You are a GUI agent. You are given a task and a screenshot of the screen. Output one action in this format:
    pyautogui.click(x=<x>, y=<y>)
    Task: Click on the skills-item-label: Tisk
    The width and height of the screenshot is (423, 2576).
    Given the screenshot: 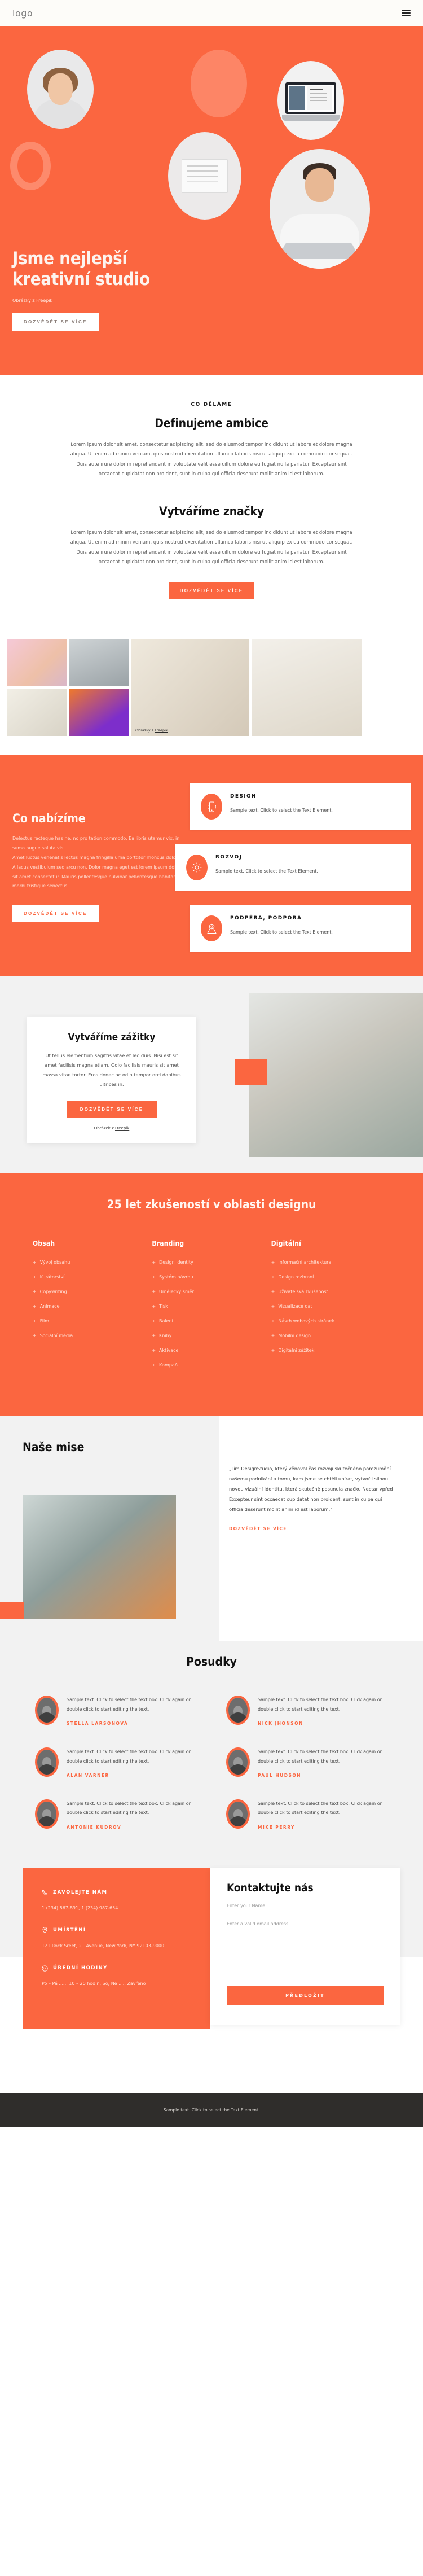 What is the action you would take?
    pyautogui.click(x=163, y=1306)
    